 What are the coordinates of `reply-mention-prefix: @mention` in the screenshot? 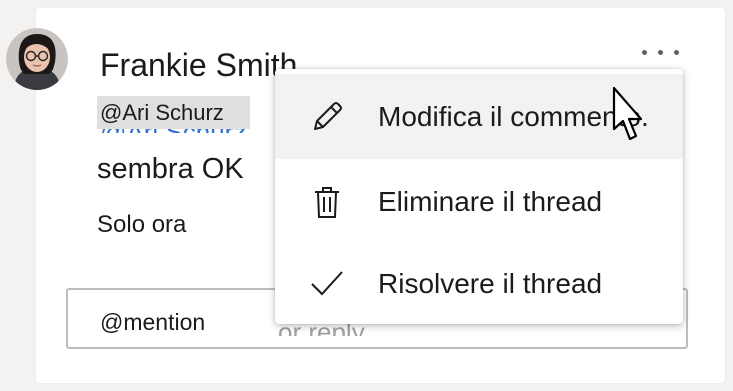 It's located at (162, 322).